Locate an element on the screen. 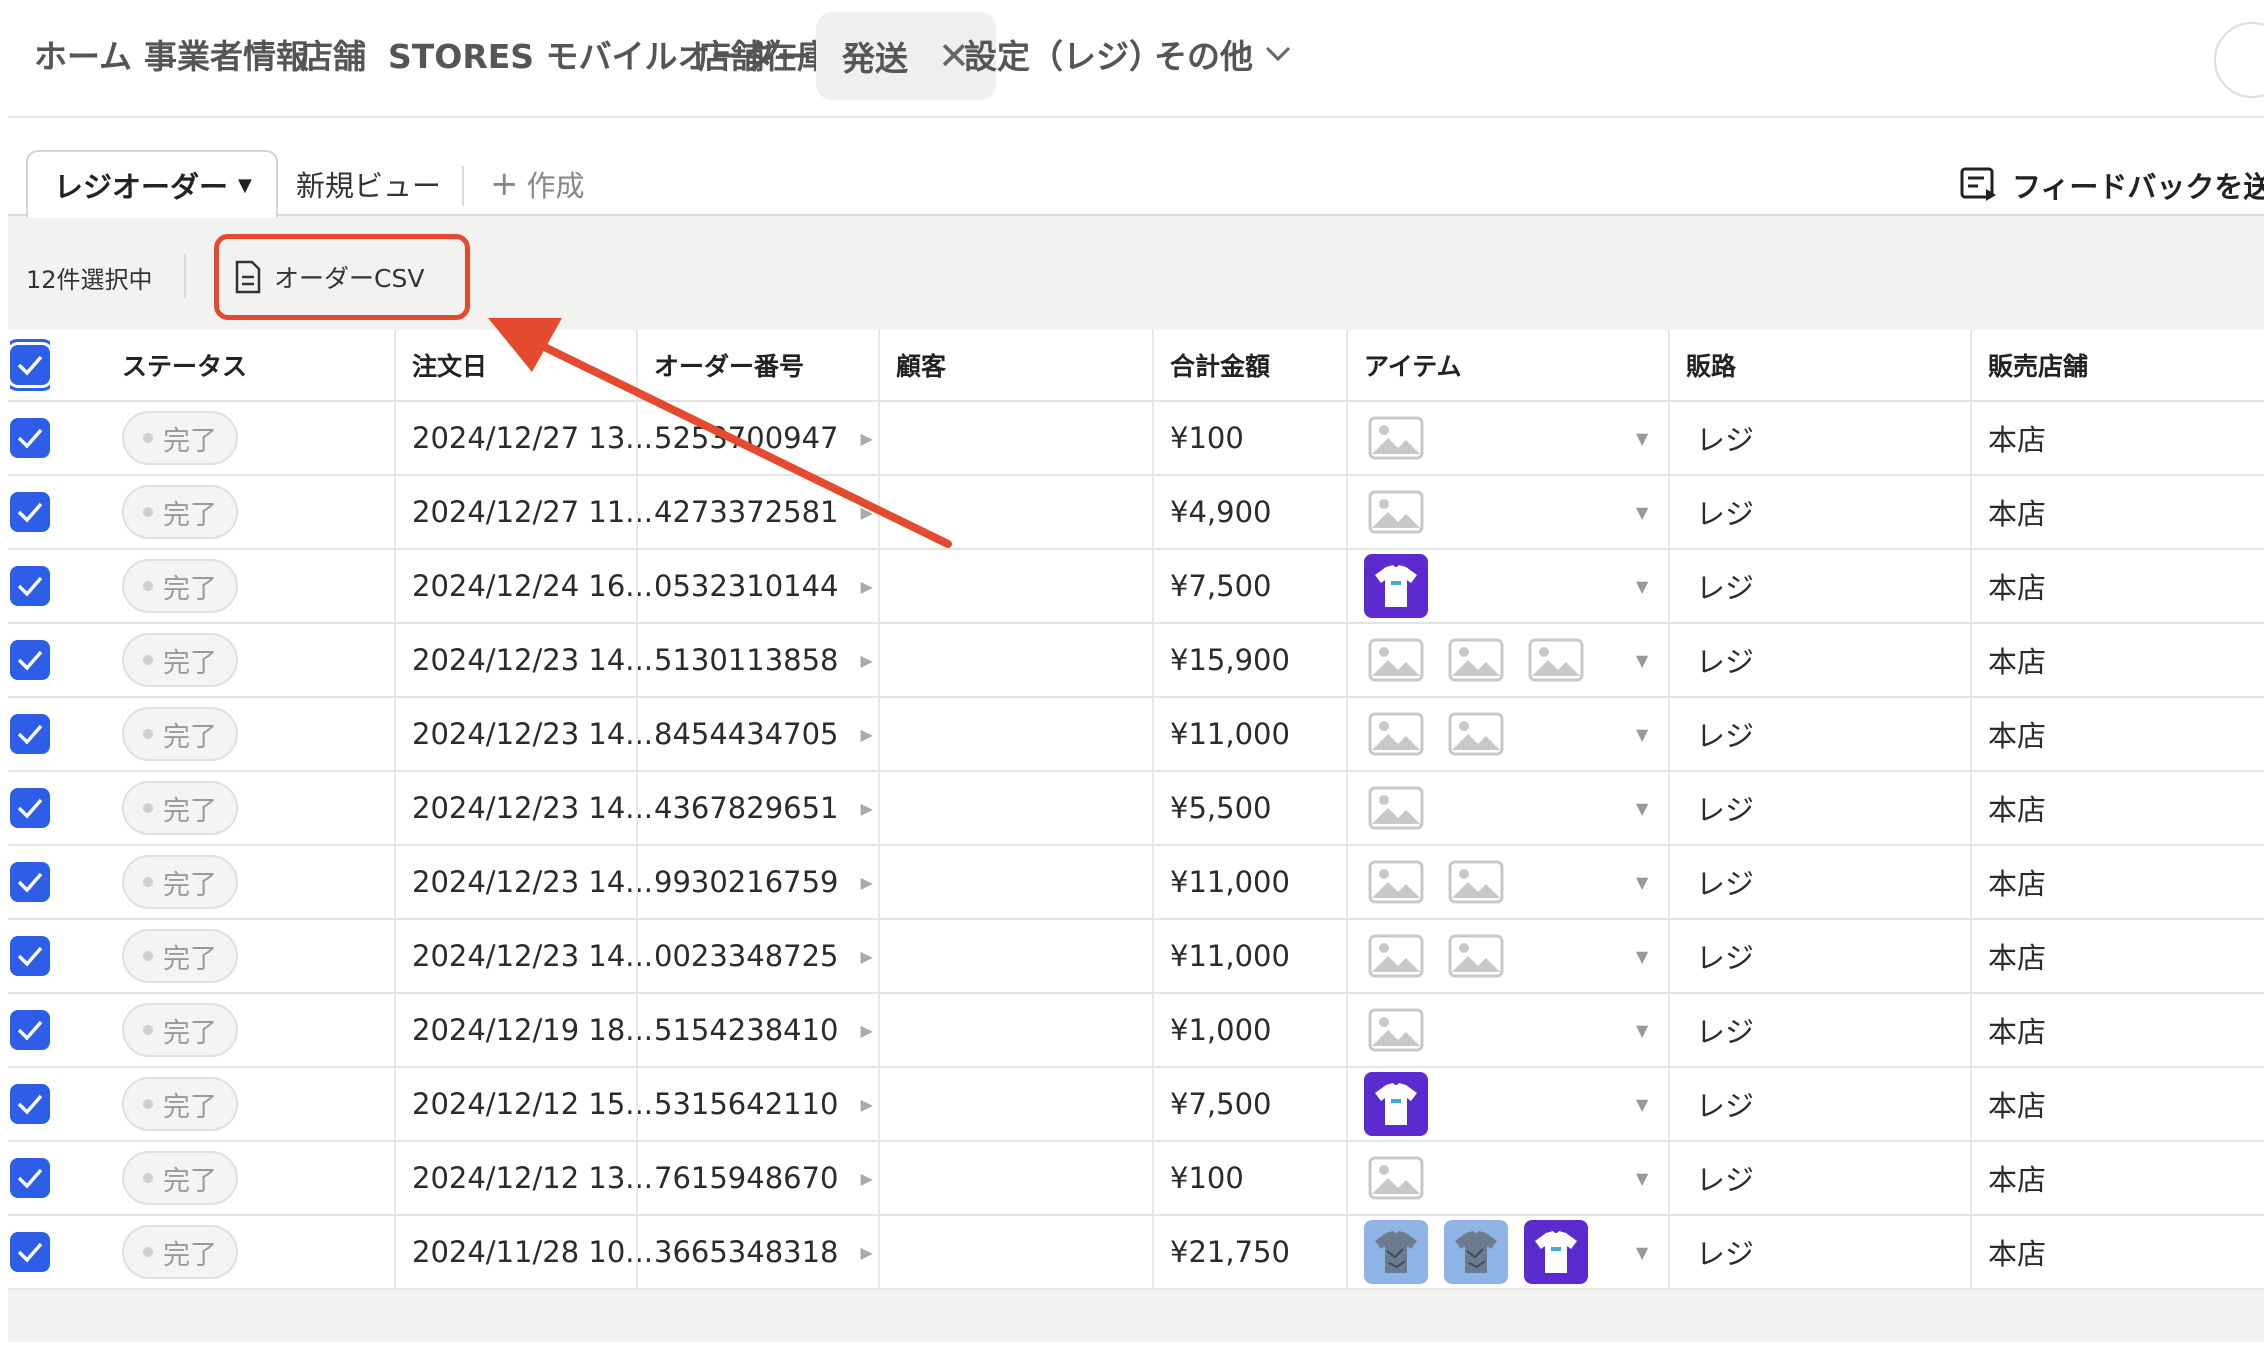 Image resolution: width=2264 pixels, height=1350 pixels. nav-settings-register: 設定（レジ） is located at coordinates (1063, 54).